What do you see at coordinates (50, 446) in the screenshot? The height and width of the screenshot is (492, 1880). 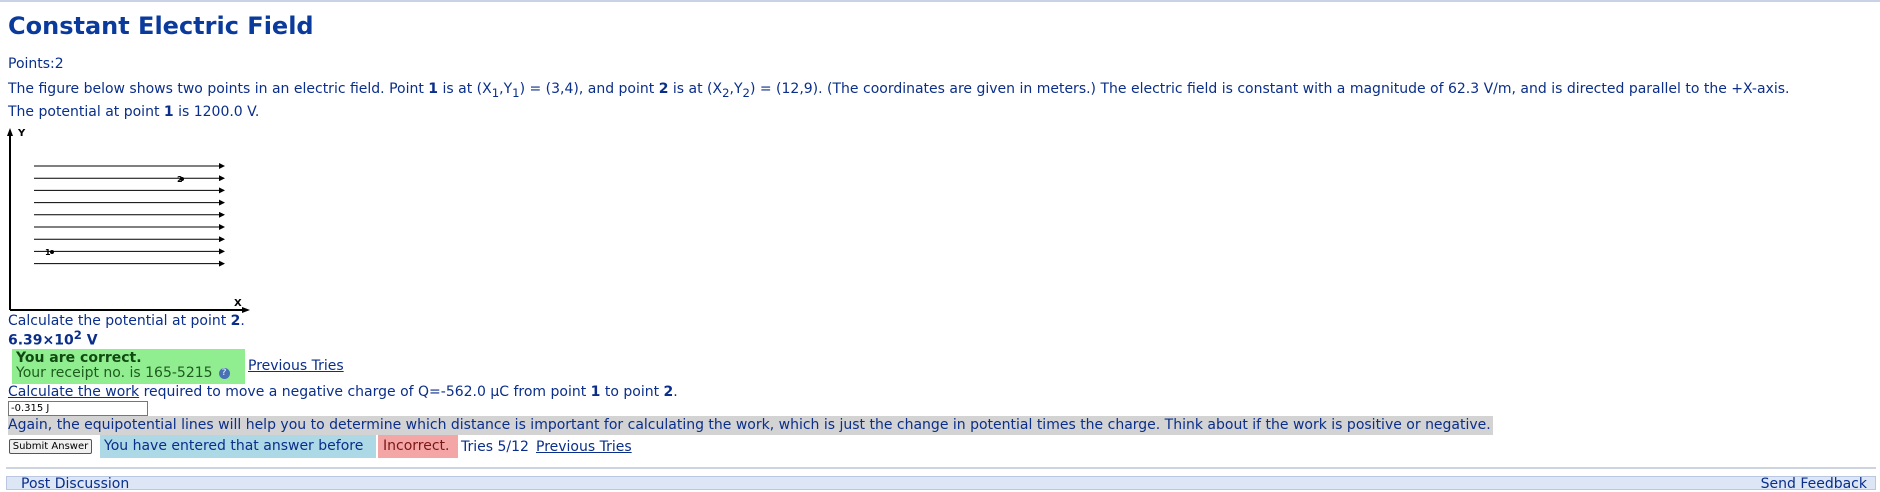 I see `submit-answer-button: Submit Answer` at bounding box center [50, 446].